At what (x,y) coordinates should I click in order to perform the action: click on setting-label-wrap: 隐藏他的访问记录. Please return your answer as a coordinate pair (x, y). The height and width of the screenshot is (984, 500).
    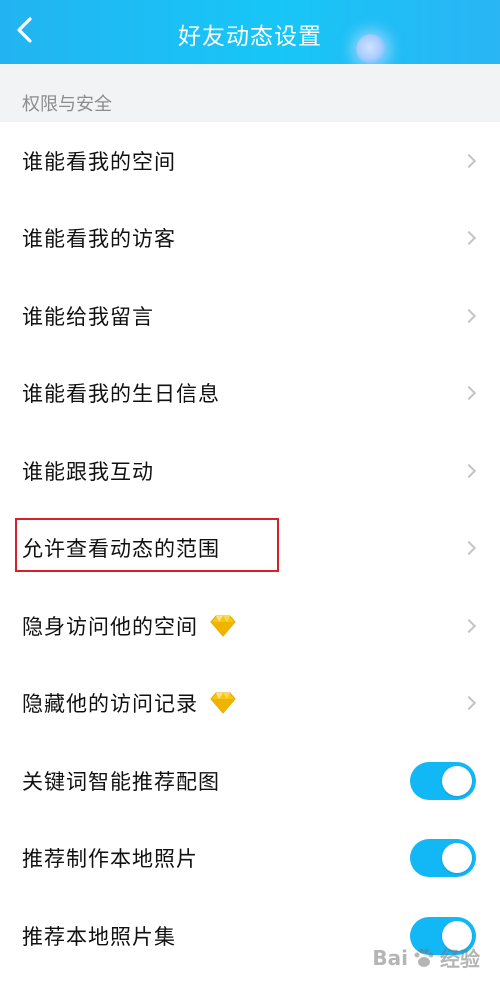
    Looking at the image, I should click on (130, 703).